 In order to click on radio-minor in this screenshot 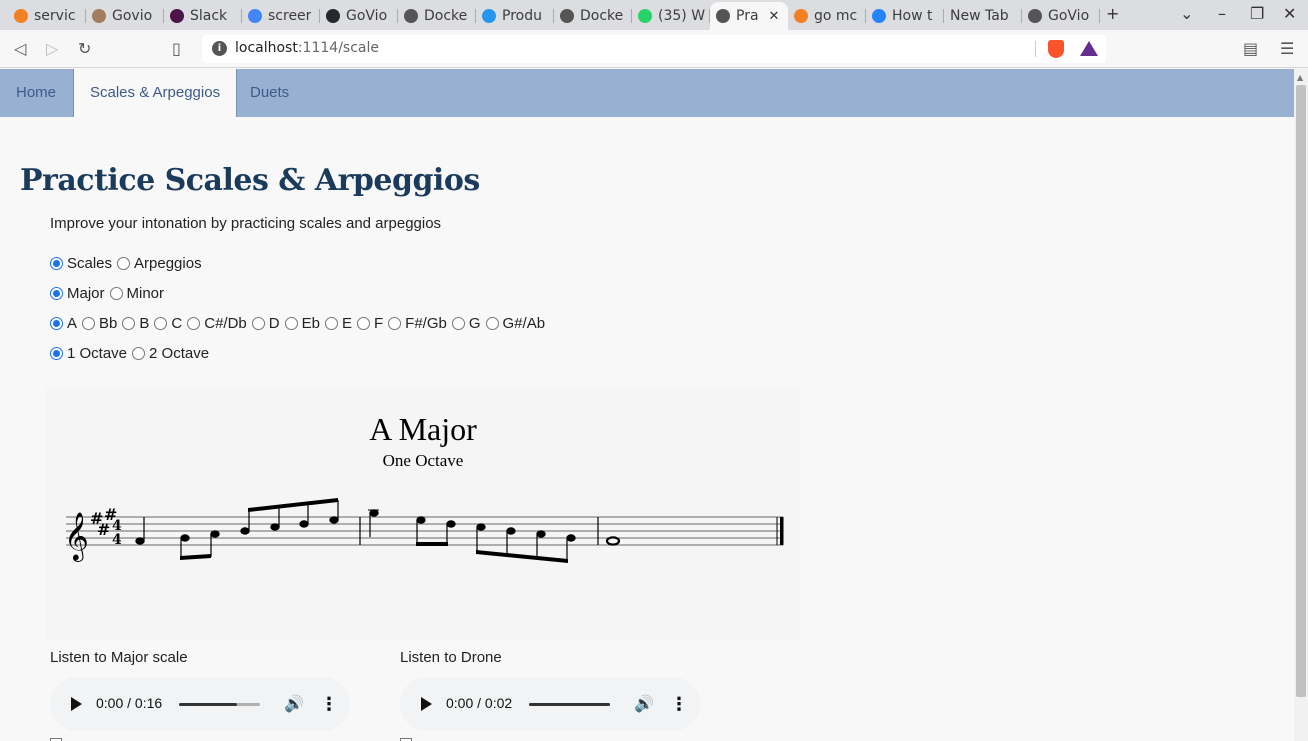, I will do `click(116, 293)`.